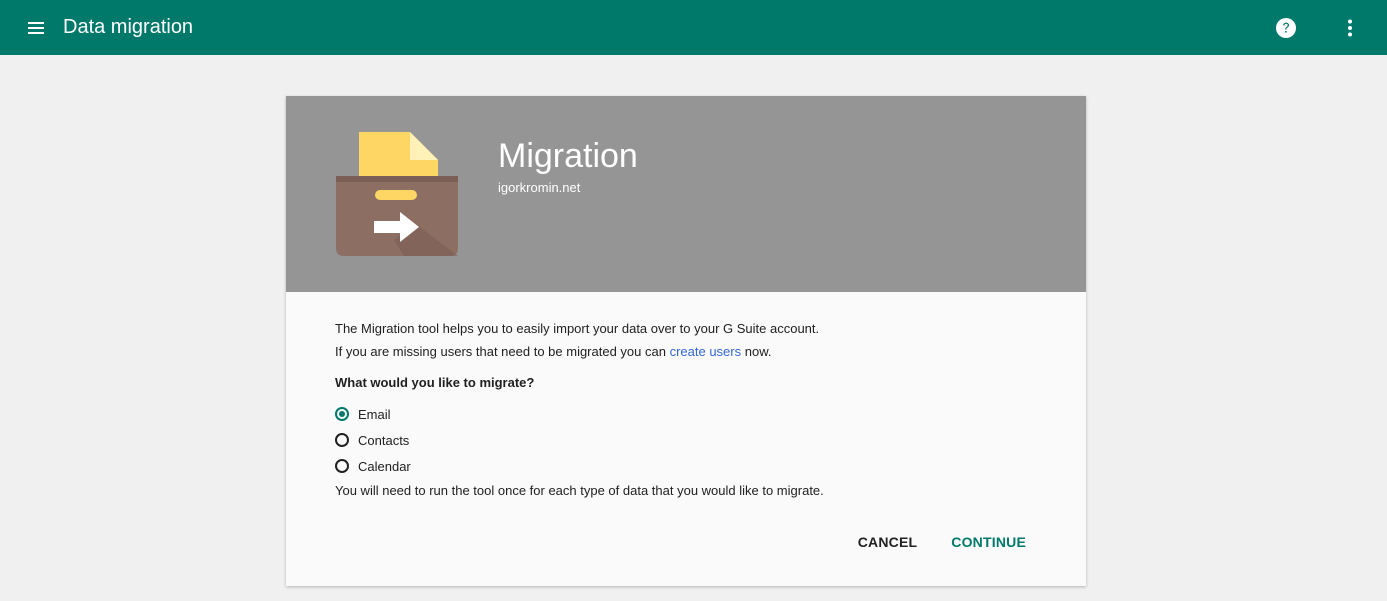 The width and height of the screenshot is (1387, 601). I want to click on radio-email, so click(342, 414).